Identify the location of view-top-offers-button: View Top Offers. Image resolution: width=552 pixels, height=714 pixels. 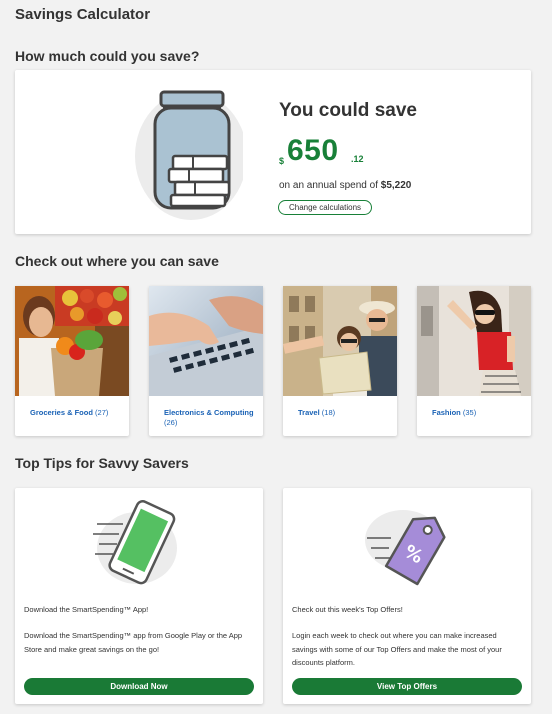
(407, 686).